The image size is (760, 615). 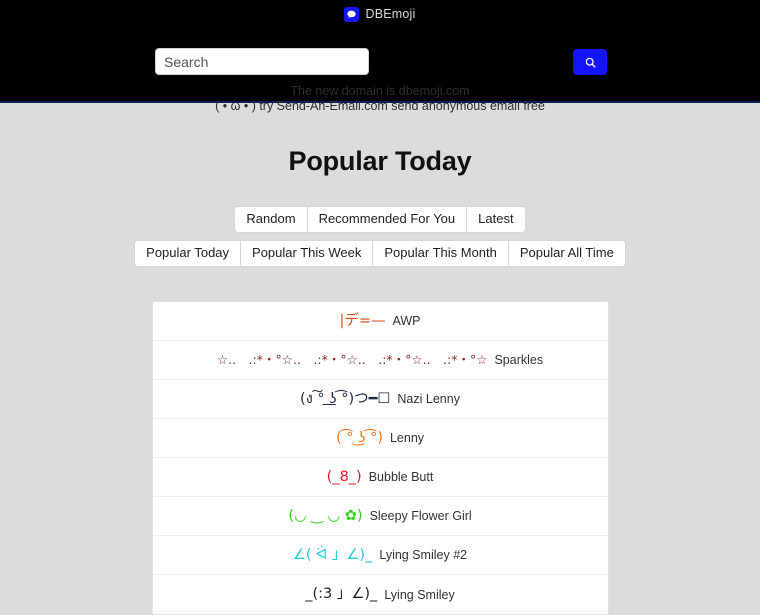 I want to click on emoji-art: ( ͡° ͜ʖ ͡°), so click(x=359, y=437).